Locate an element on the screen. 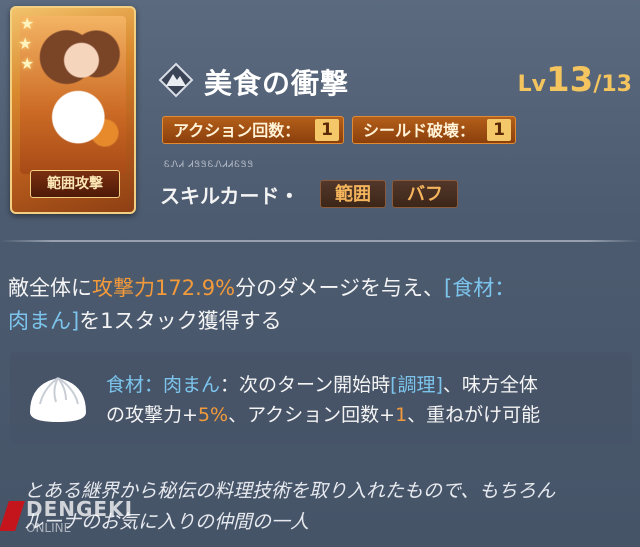 The height and width of the screenshot is (547, 640). desc-text: 敵全体に is located at coordinates (50, 288).